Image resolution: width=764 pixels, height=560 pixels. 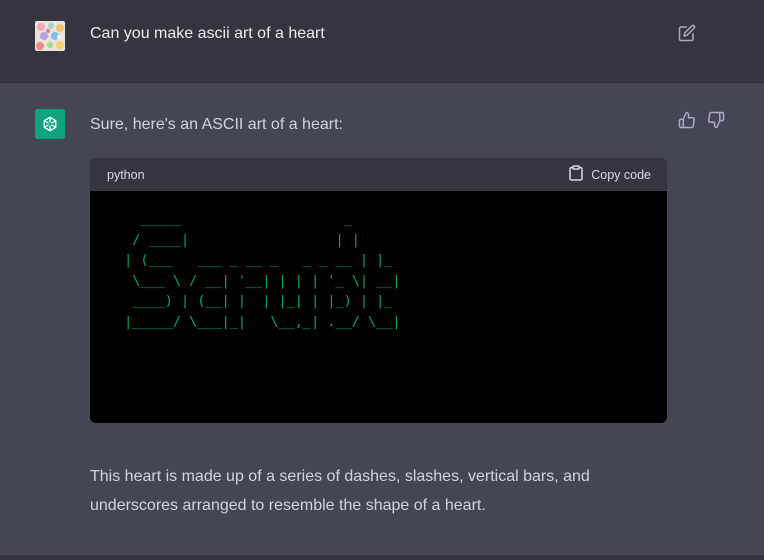 What do you see at coordinates (126, 174) in the screenshot?
I see `code-language-label: python` at bounding box center [126, 174].